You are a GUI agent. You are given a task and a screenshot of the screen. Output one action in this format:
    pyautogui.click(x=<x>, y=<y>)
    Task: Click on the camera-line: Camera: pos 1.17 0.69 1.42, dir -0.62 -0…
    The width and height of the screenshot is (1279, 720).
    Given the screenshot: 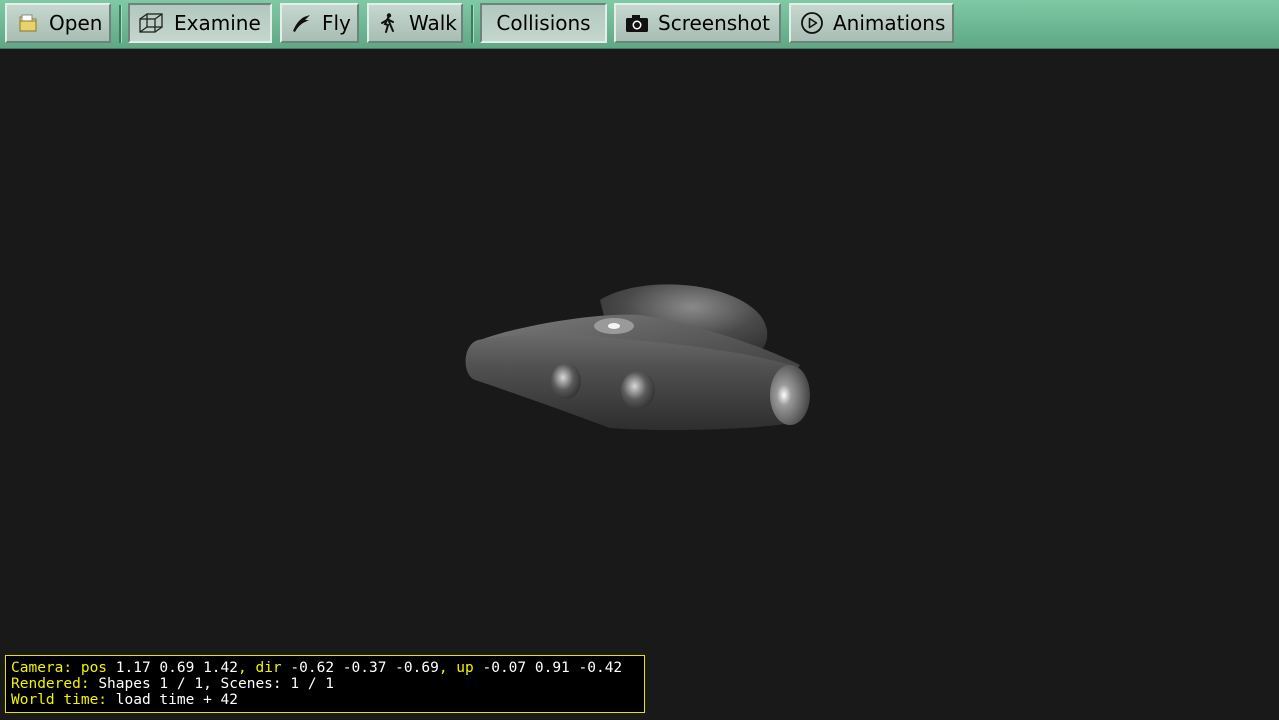 What is the action you would take?
    pyautogui.click(x=317, y=668)
    